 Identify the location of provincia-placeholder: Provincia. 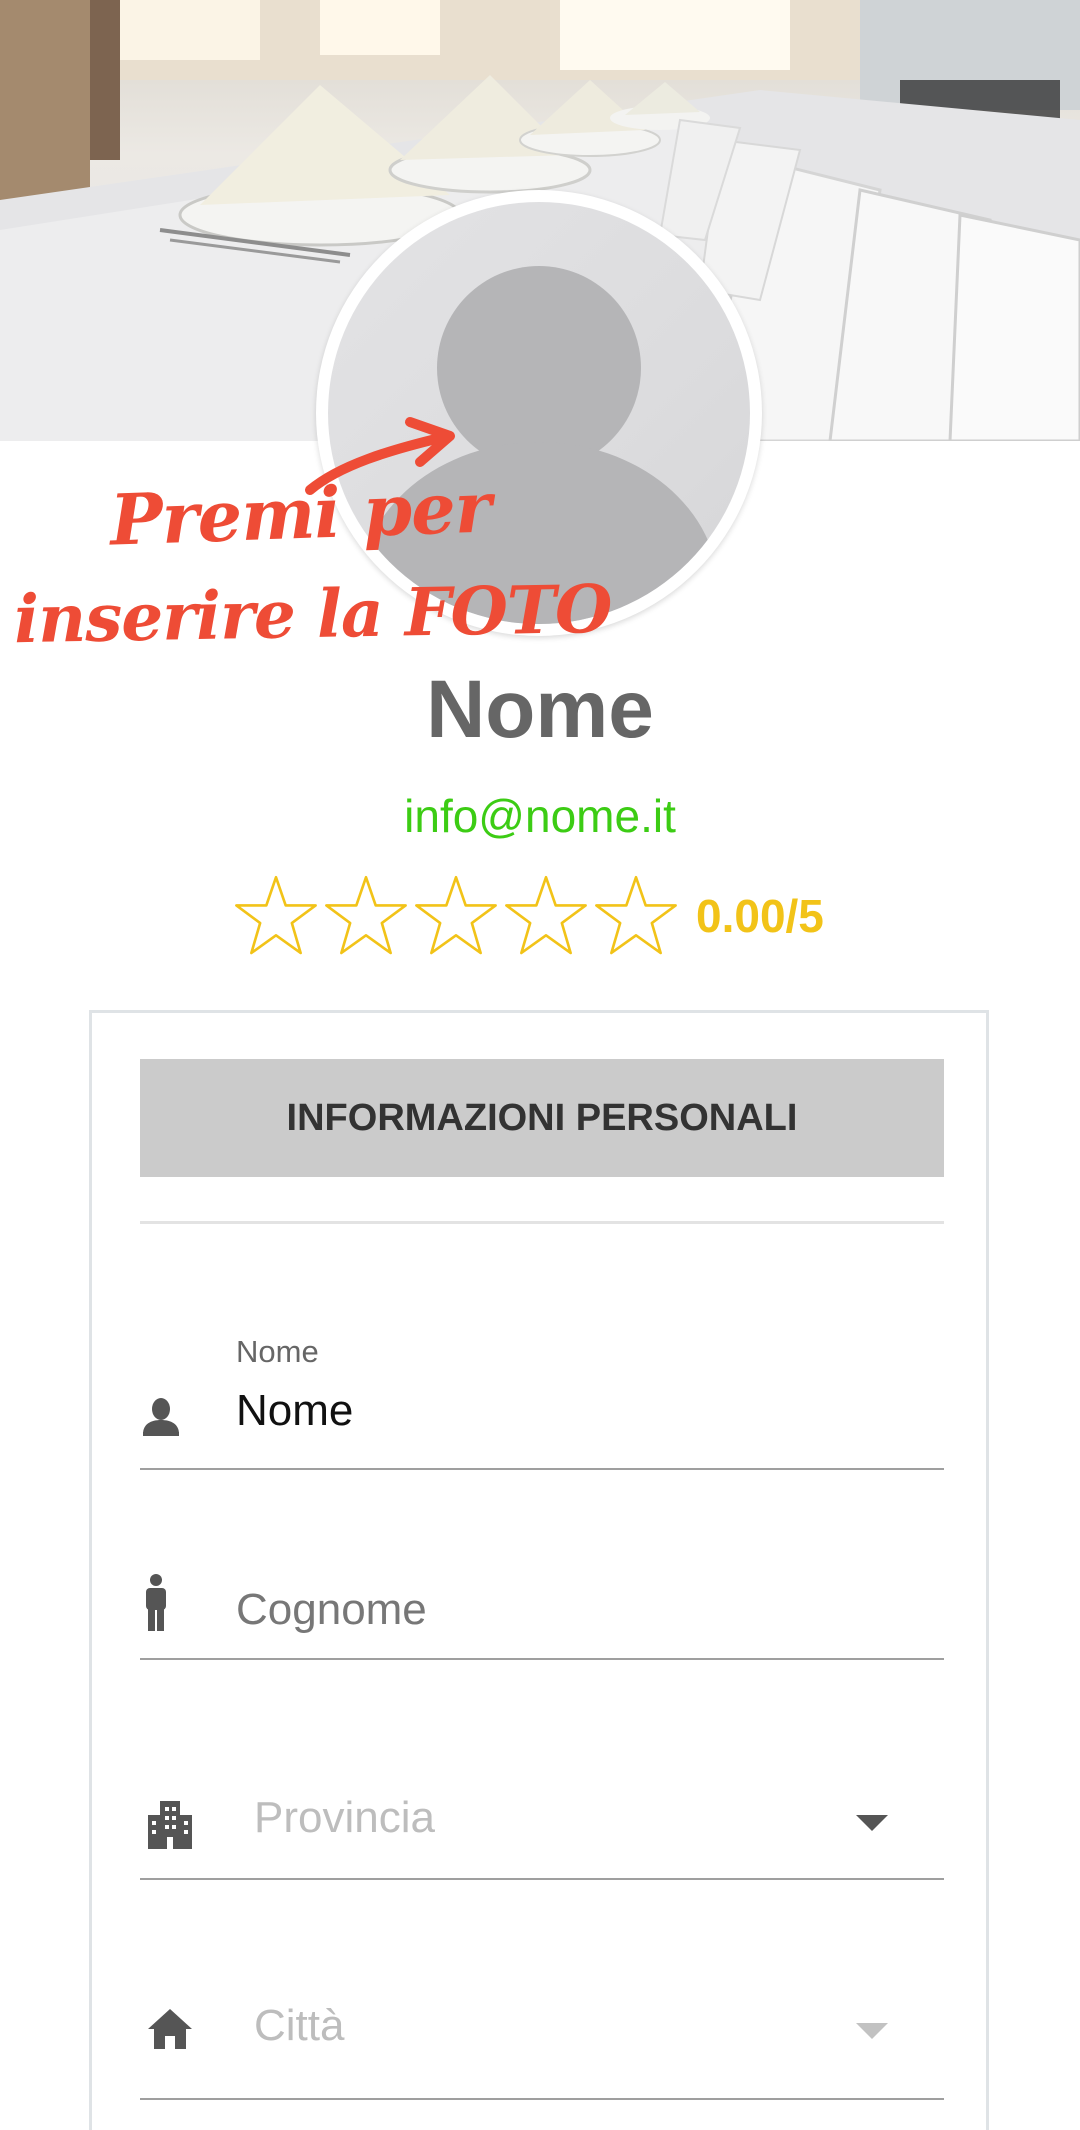
(344, 1817).